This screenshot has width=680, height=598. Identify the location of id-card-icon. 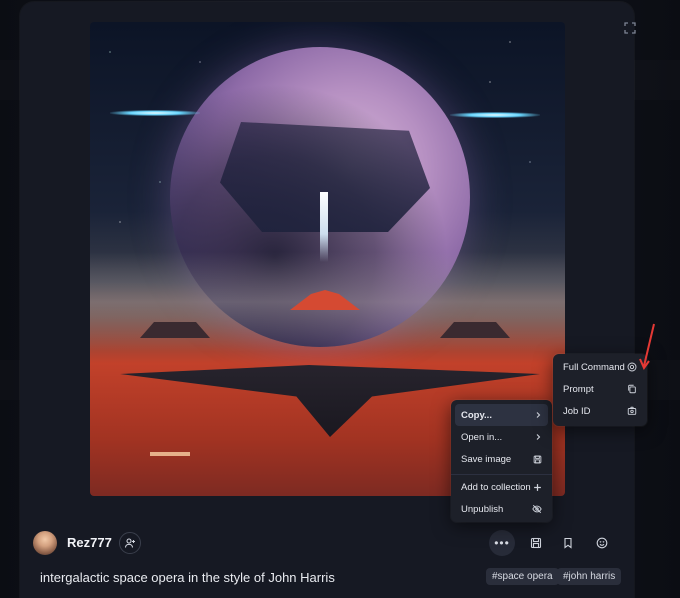
(632, 410).